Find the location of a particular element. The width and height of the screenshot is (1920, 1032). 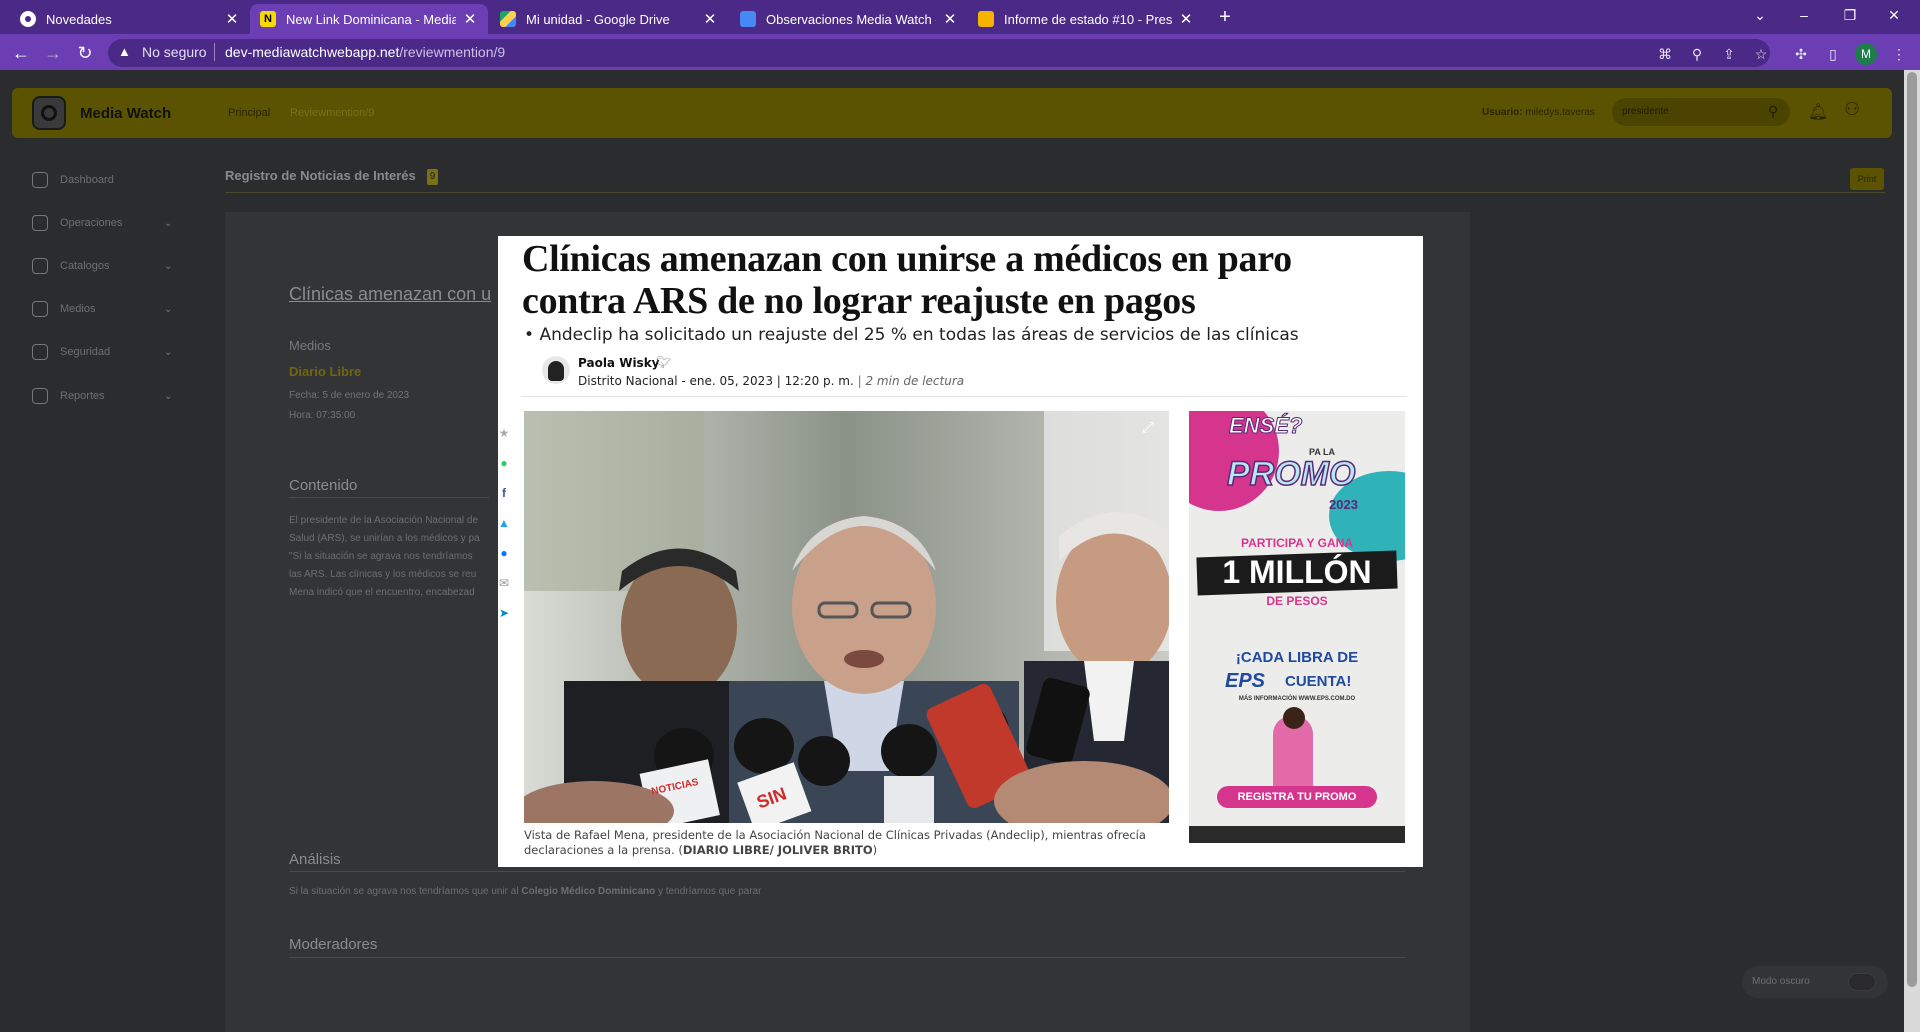

sidebar-item-operaciones: Operaciones ⌄ is located at coordinates (102, 223).